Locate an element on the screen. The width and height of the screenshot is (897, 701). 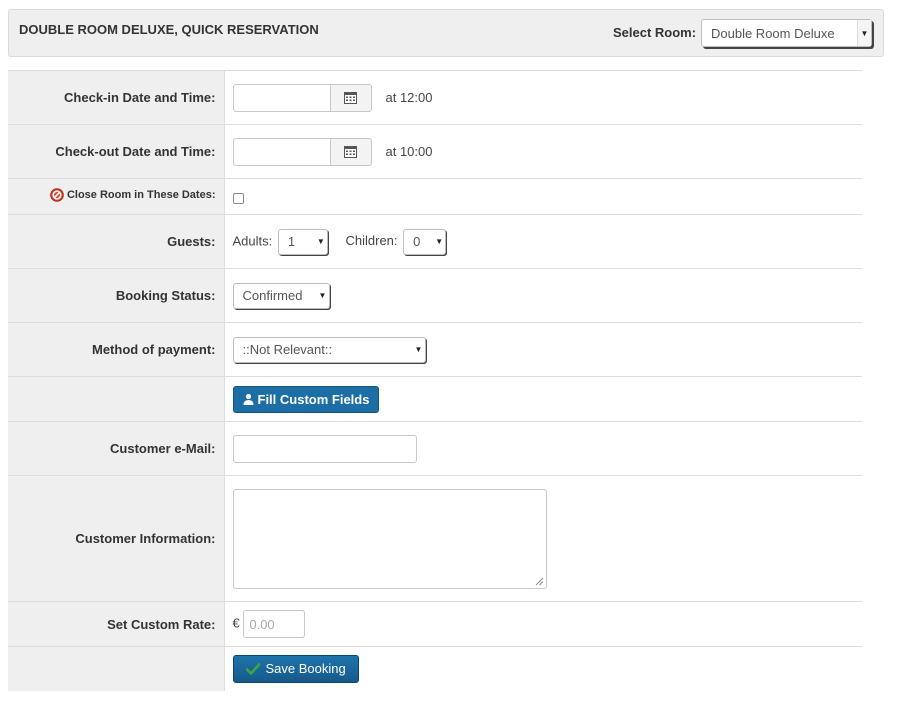
page-title: DOUBLE ROOM DELUXE, QUICK RESERVATION is located at coordinates (169, 29).